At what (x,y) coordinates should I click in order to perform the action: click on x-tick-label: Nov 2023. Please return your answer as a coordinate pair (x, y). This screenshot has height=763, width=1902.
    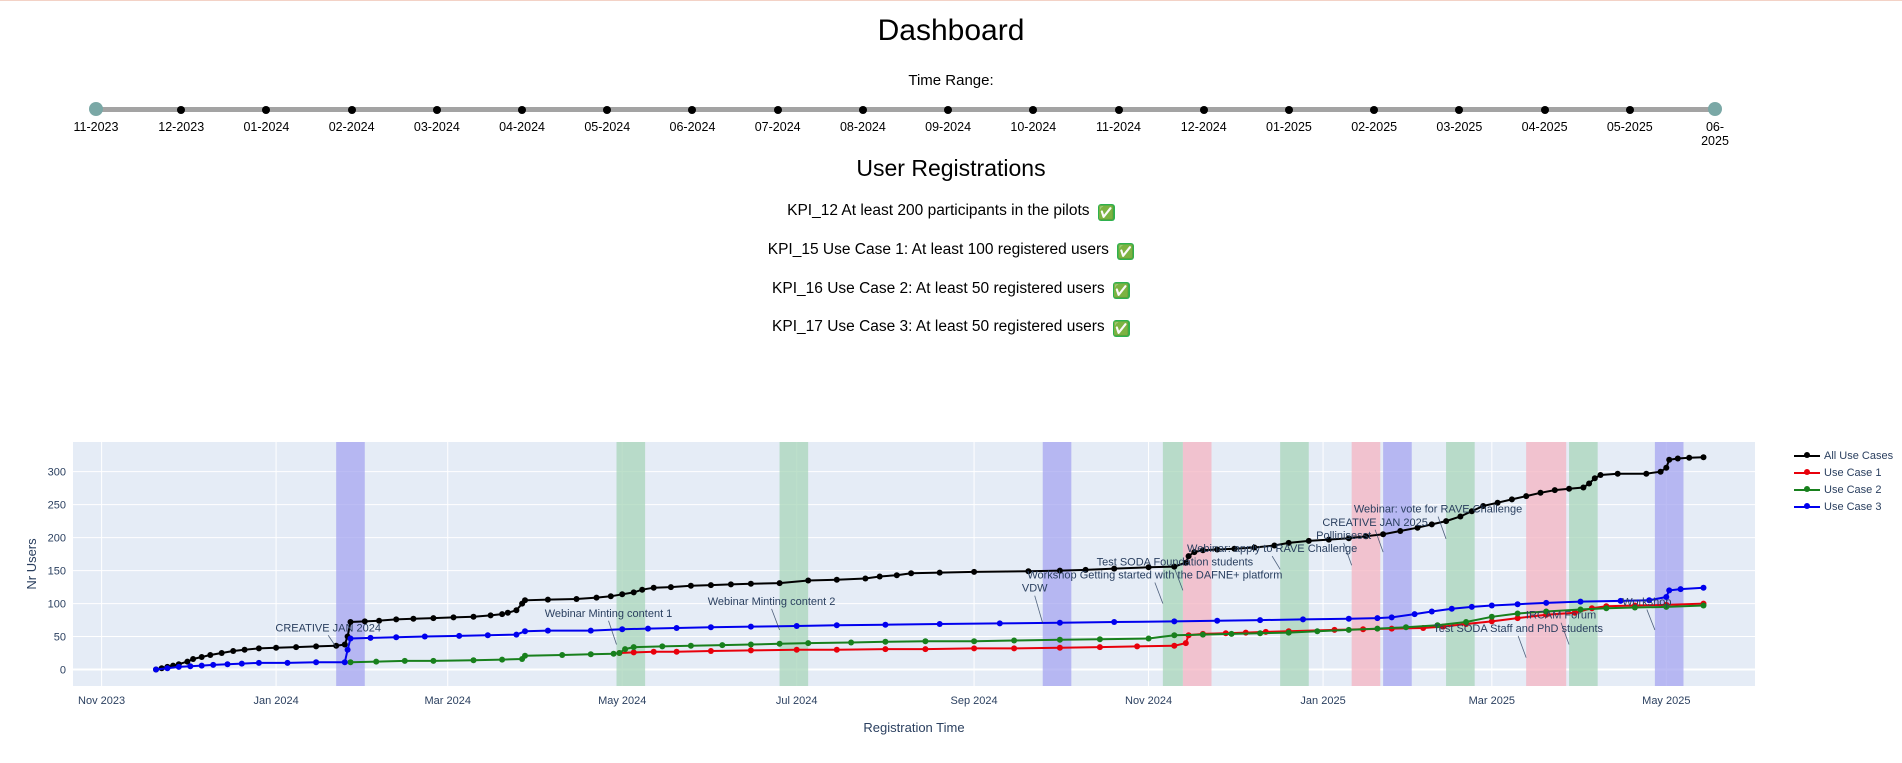
    Looking at the image, I should click on (101, 701).